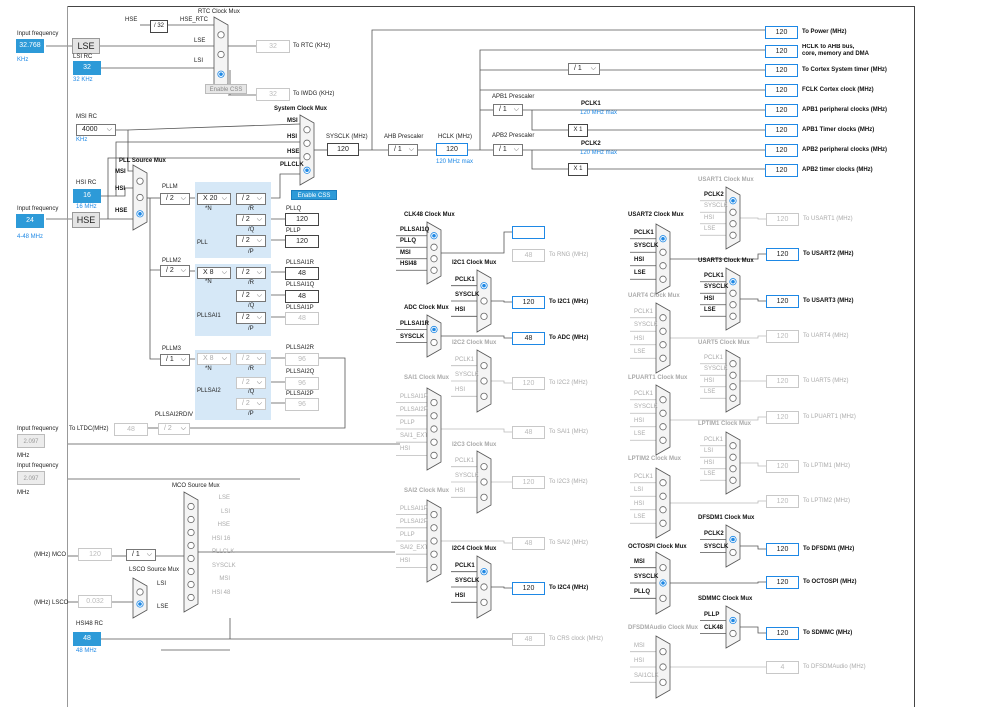 This screenshot has height=707, width=999. Describe the element at coordinates (251, 199) in the screenshot. I see `pllr-select: / 2 ⌵` at that location.